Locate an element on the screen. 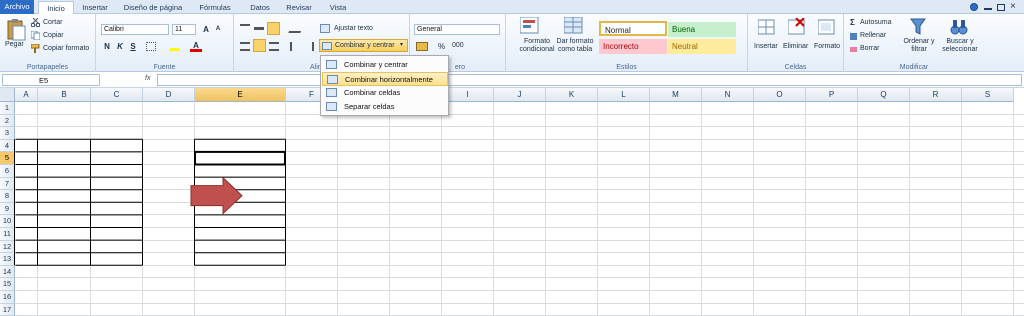 This screenshot has height=316, width=1024. align-center-icon is located at coordinates (259, 45).